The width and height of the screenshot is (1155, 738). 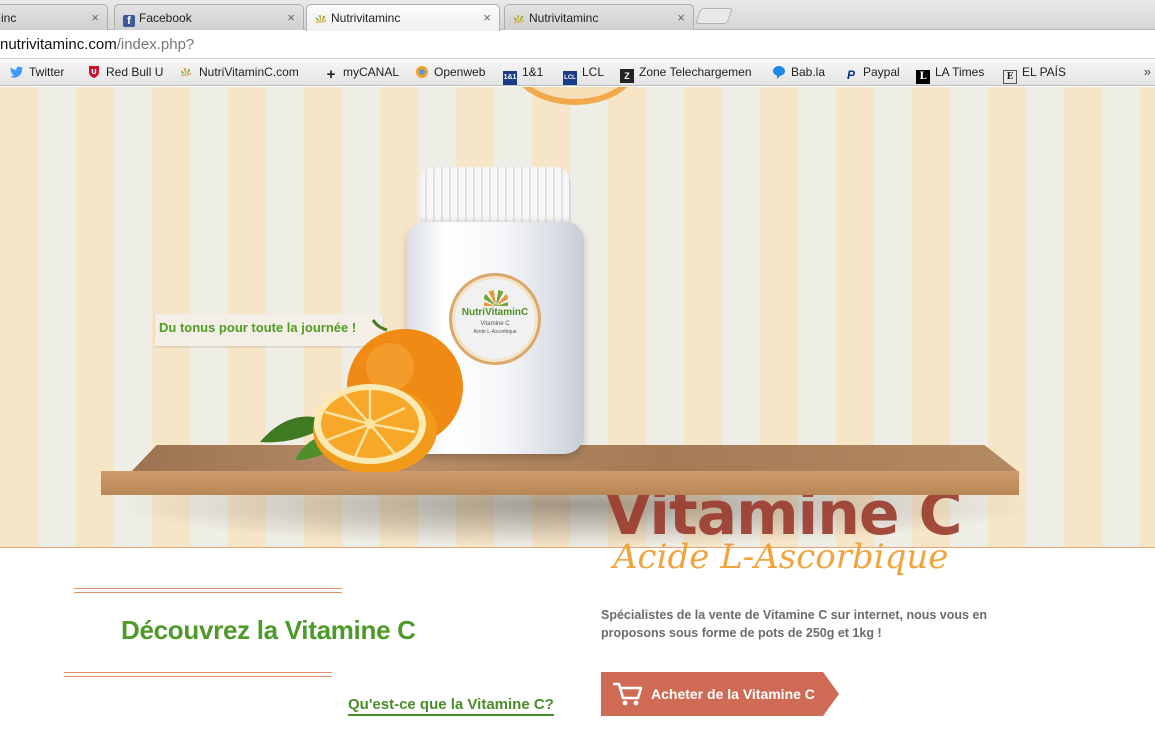 I want to click on bookmark-label: 1&1, so click(x=533, y=72).